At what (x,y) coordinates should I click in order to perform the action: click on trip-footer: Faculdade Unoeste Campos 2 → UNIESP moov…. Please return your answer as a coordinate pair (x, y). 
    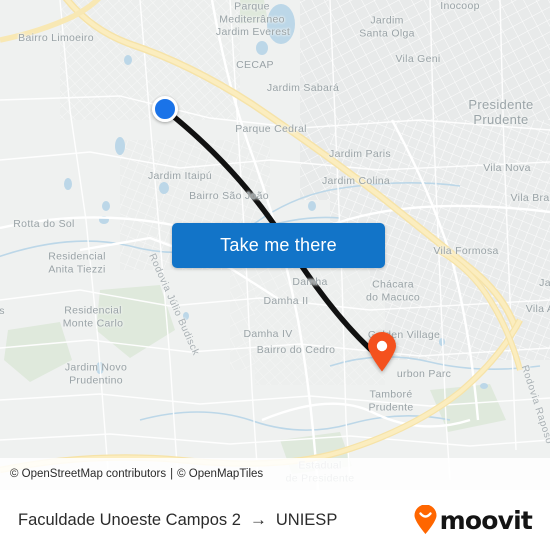
    Looking at the image, I should click on (275, 520).